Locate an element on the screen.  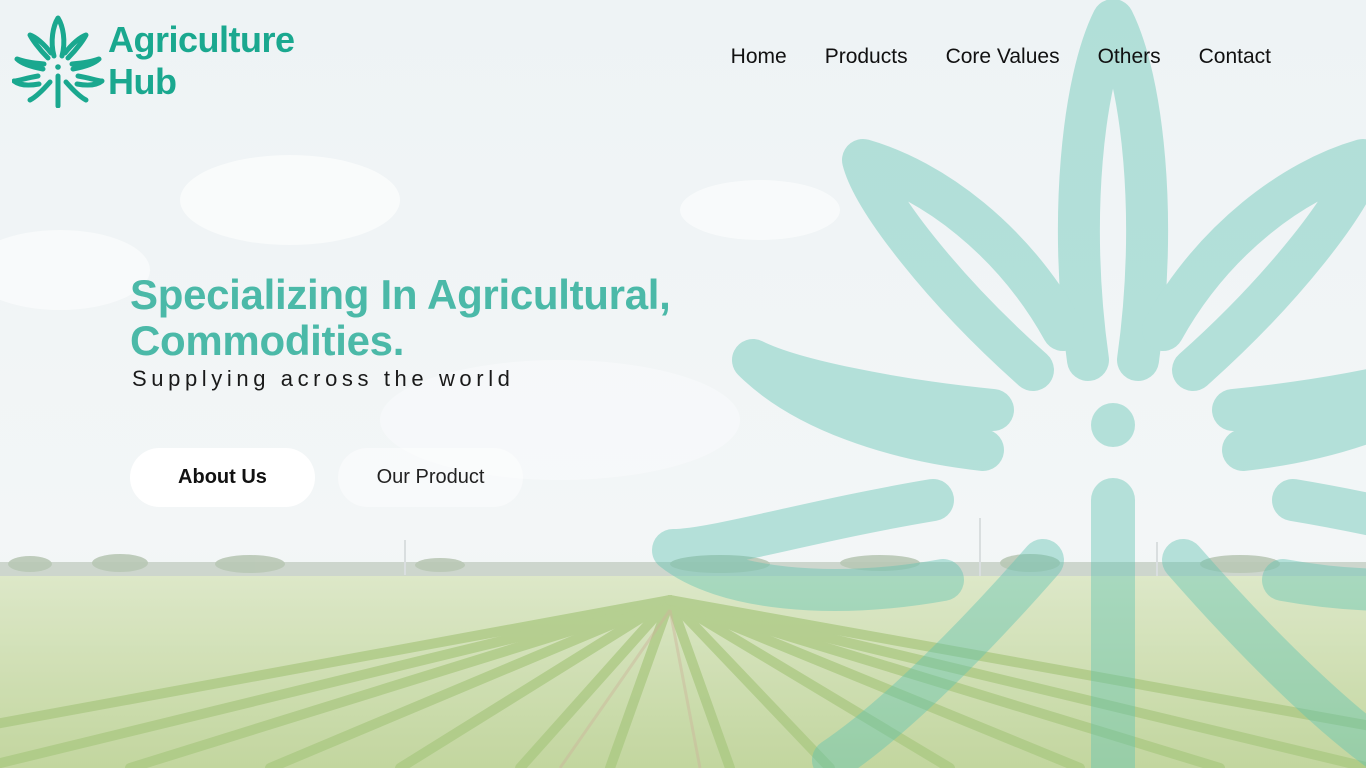
leaf-star-icon is located at coordinates (58, 61).